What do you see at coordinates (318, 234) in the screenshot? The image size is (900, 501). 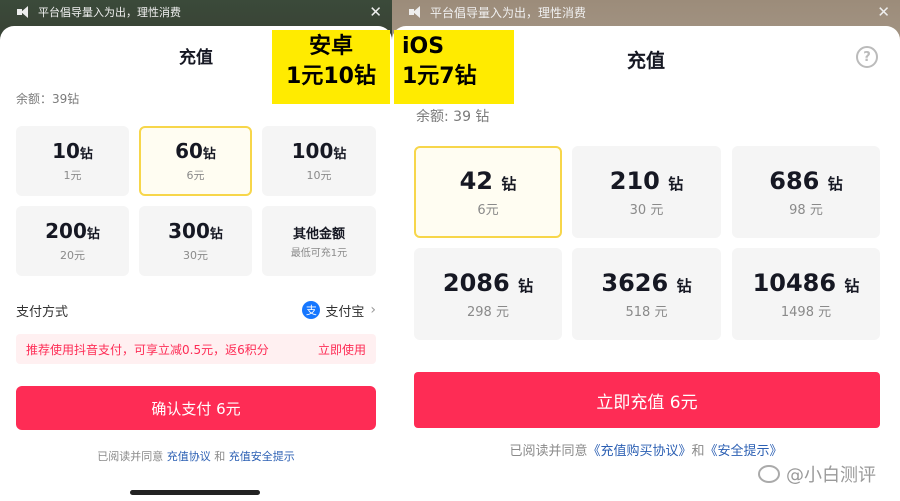 I see `other-amount-label: 其他金额` at bounding box center [318, 234].